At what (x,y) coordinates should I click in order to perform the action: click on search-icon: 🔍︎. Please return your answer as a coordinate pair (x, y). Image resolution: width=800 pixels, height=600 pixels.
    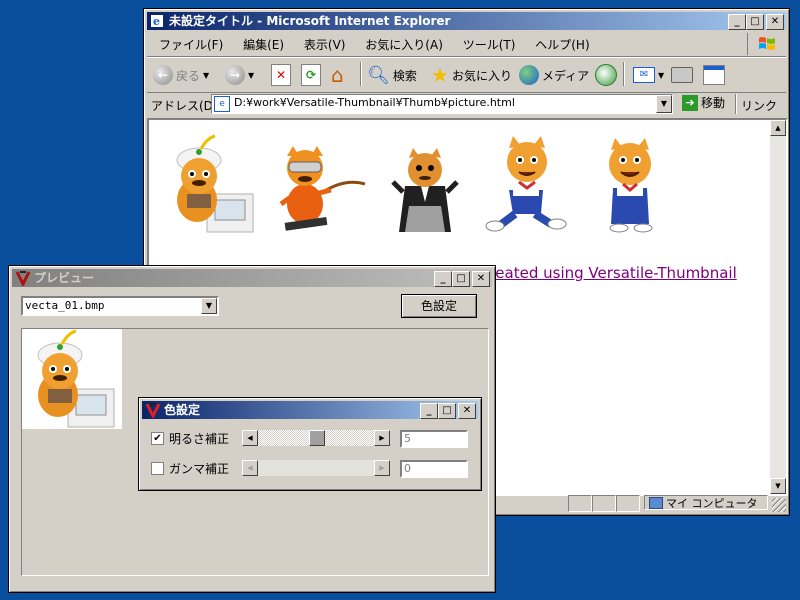
    Looking at the image, I should click on (378, 75).